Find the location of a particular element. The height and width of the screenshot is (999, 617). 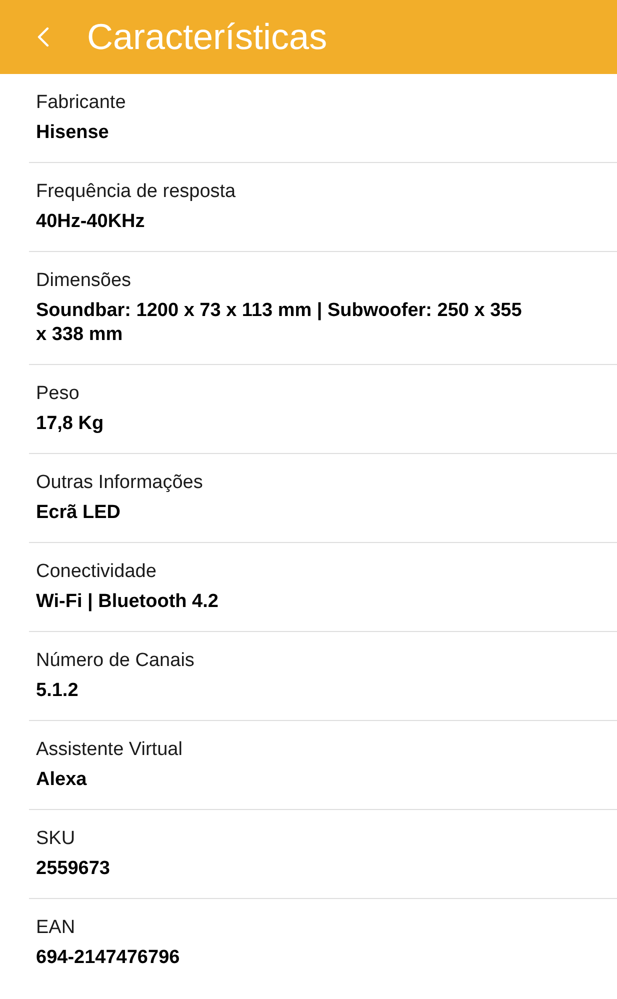

spec-value: 2559673 is located at coordinates (73, 869).